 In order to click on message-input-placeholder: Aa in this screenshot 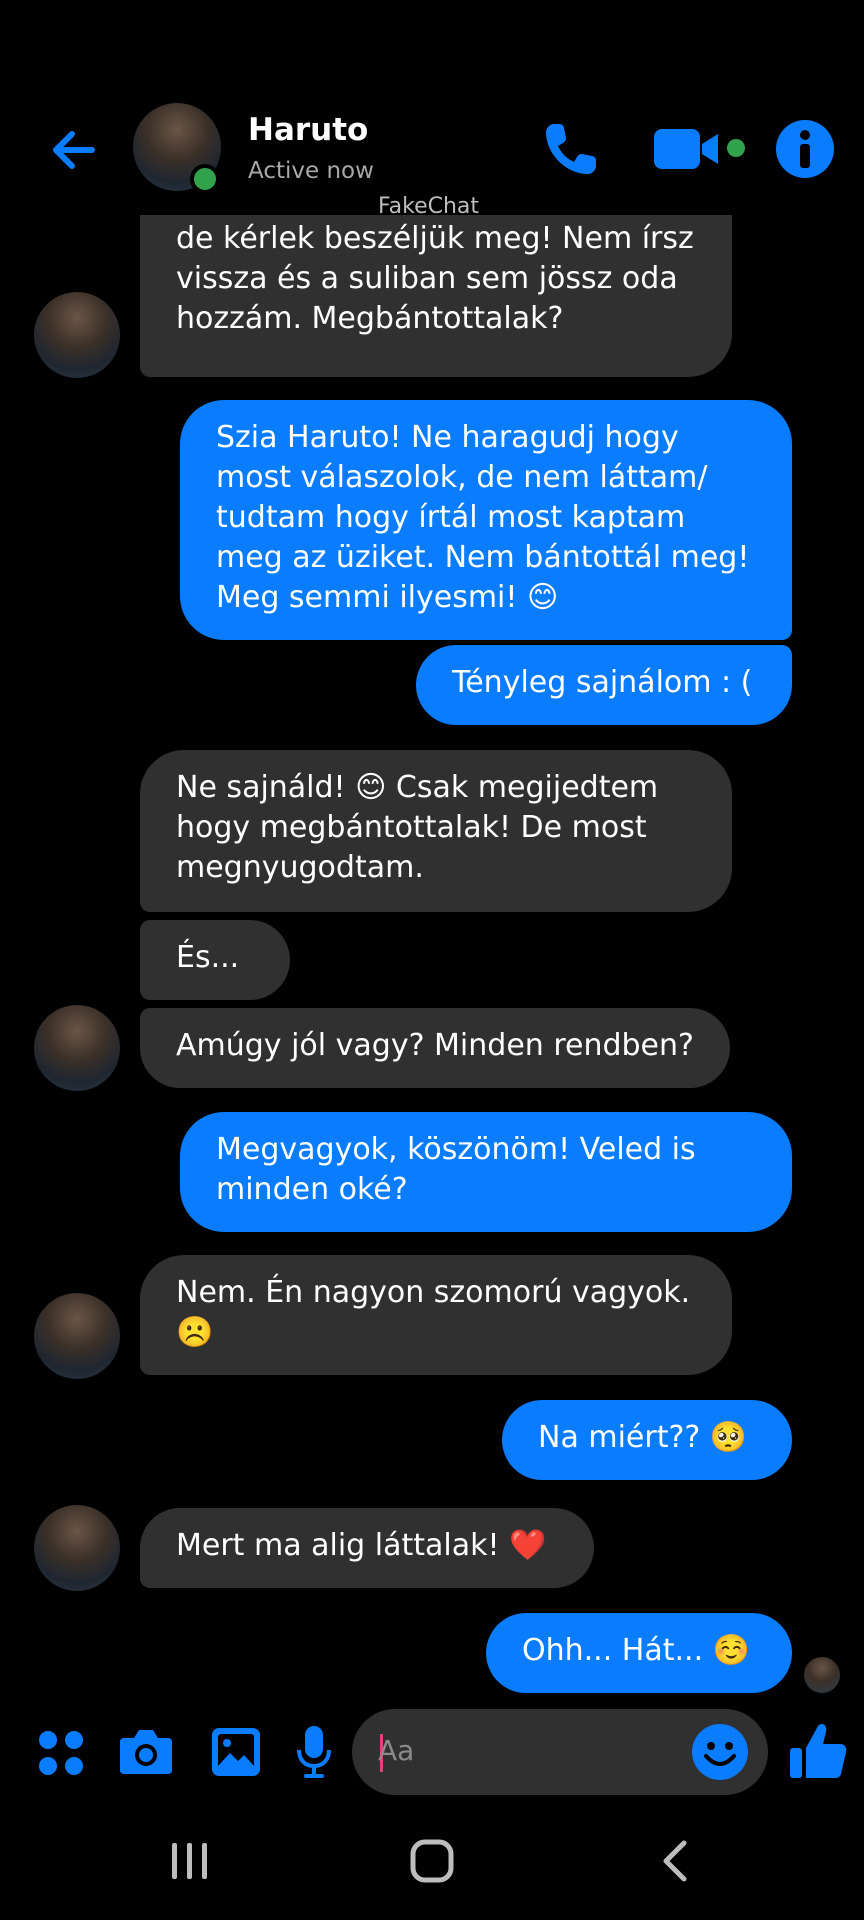, I will do `click(396, 1750)`.